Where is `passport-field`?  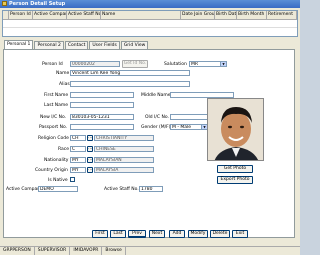 passport-field is located at coordinates (102, 127).